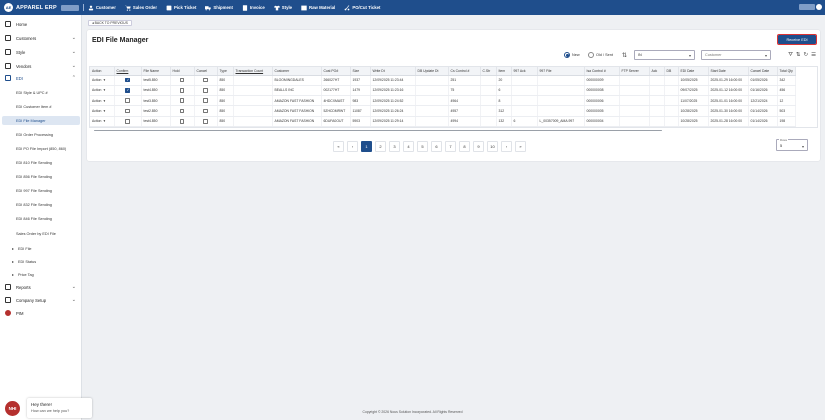  What do you see at coordinates (693, 71) in the screenshot?
I see `column-header: EDI Date` at bounding box center [693, 71].